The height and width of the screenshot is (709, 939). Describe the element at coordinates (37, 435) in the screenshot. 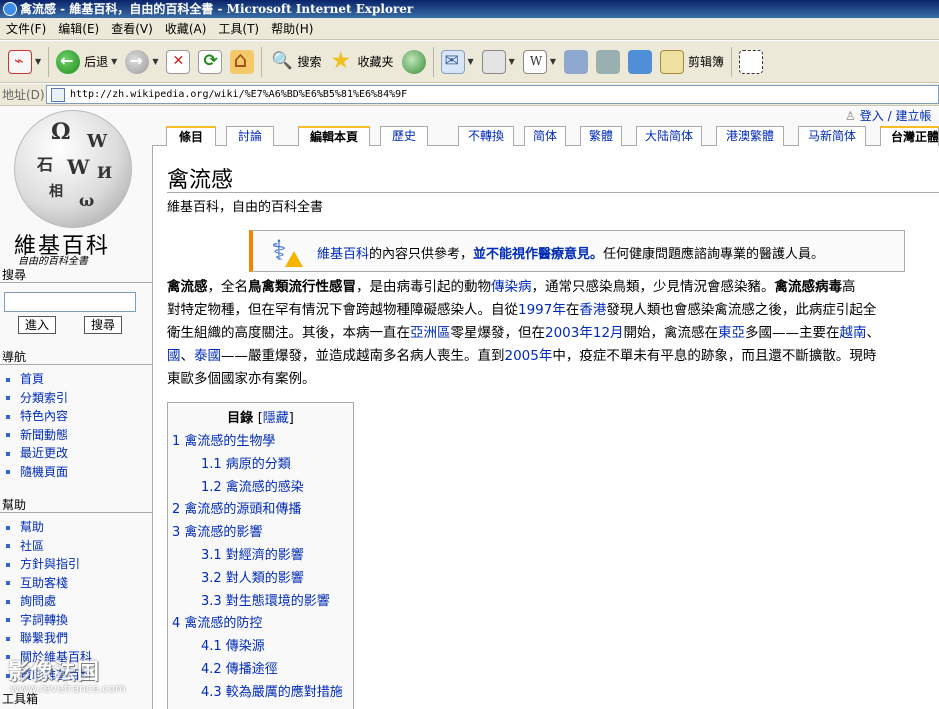

I see `nav-item-news: 新聞動態` at that location.